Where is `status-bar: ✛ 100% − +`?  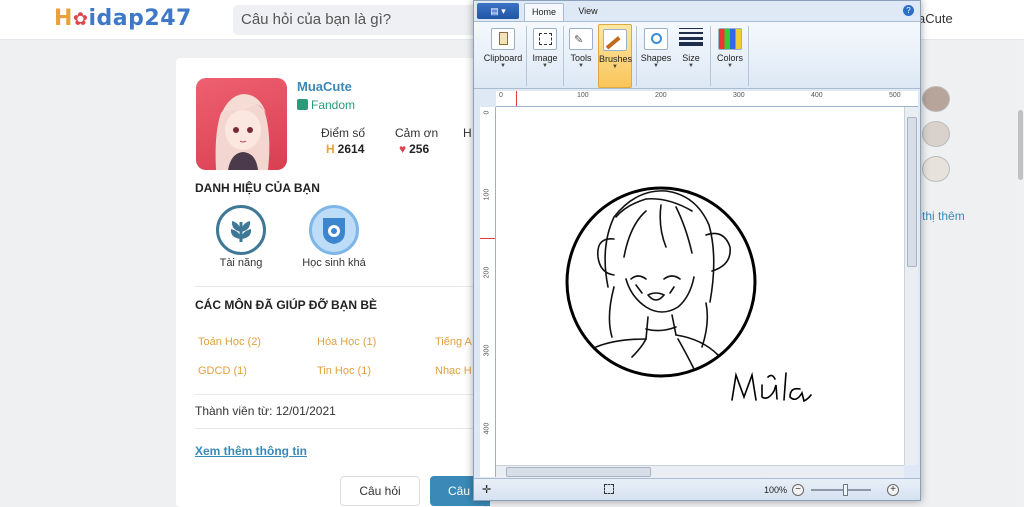 status-bar: ✛ 100% − + is located at coordinates (697, 489).